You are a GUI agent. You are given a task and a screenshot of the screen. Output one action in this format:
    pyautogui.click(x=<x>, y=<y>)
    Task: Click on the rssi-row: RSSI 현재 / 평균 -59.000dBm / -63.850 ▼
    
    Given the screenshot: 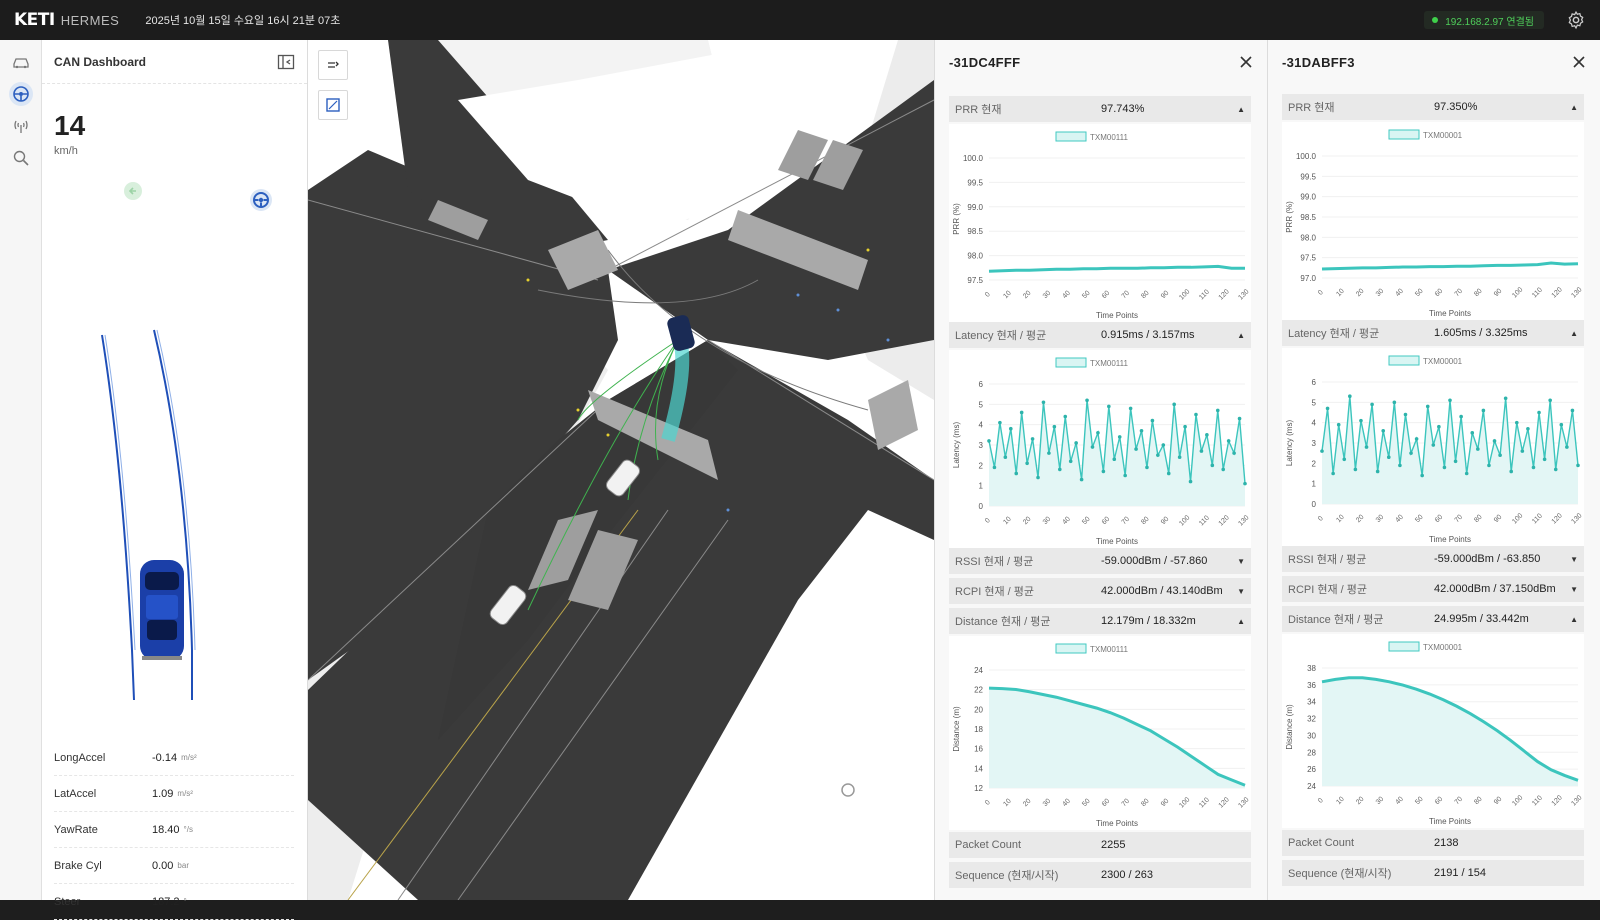 What is the action you would take?
    pyautogui.click(x=1433, y=559)
    